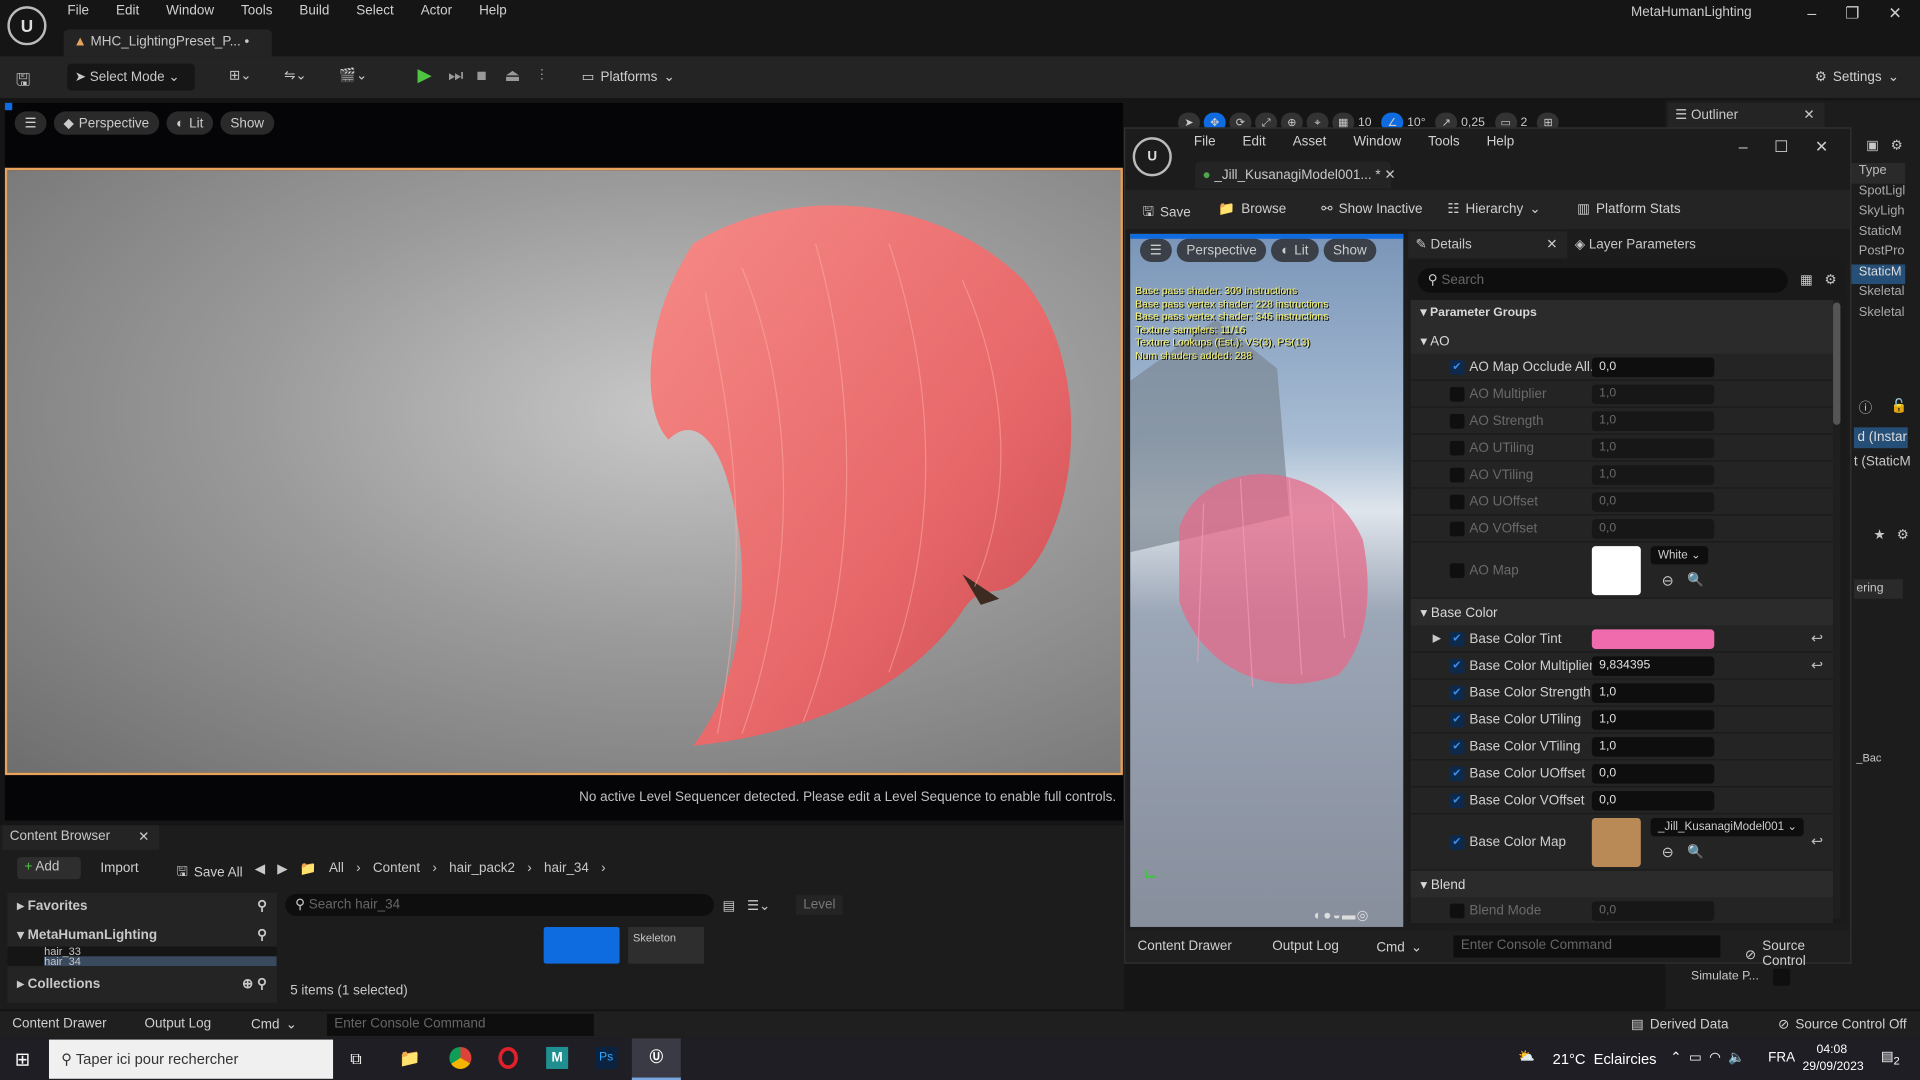  Describe the element at coordinates (1622, 612) in the screenshot. I see `group-header-base-color: ▾ Base Color` at that location.